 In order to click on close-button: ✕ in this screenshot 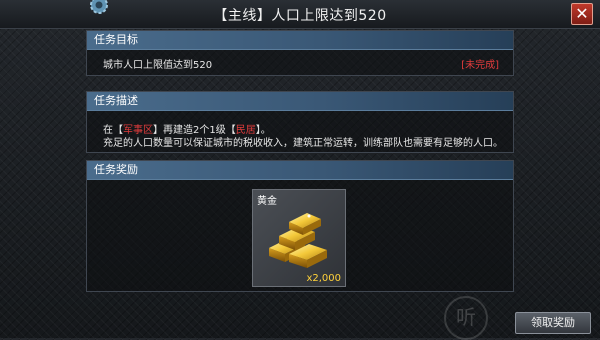, I will do `click(582, 14)`.